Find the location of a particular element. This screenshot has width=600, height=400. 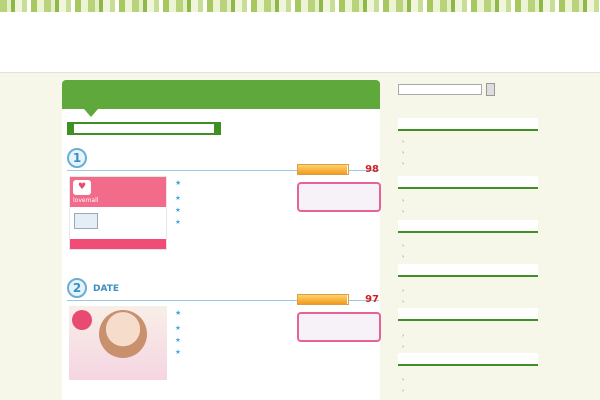

rank-name-link is located at coordinates (128, 159).